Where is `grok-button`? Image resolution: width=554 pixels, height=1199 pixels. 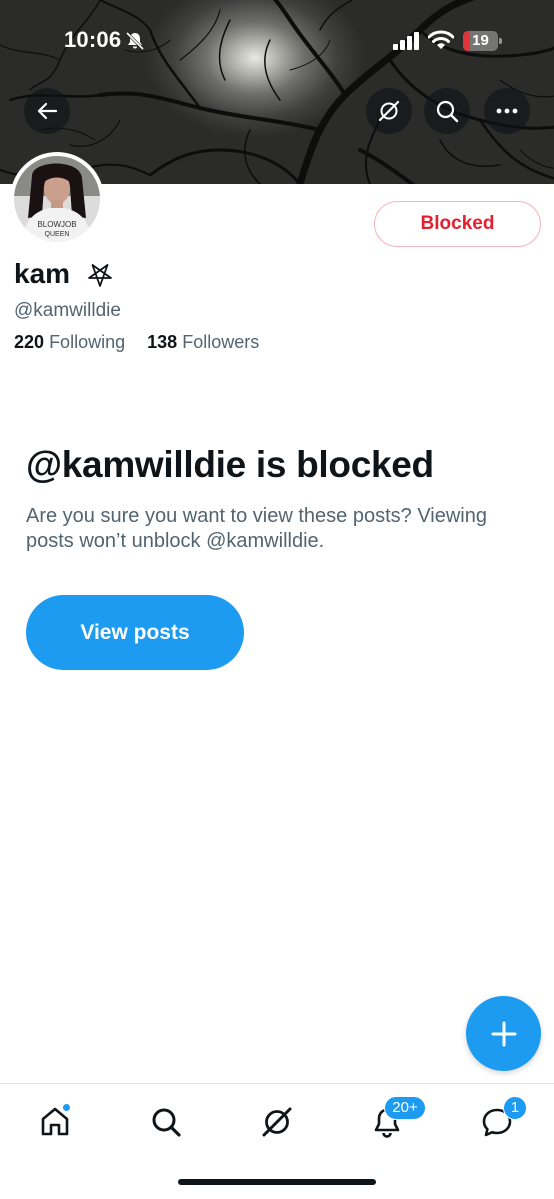
grok-button is located at coordinates (389, 111).